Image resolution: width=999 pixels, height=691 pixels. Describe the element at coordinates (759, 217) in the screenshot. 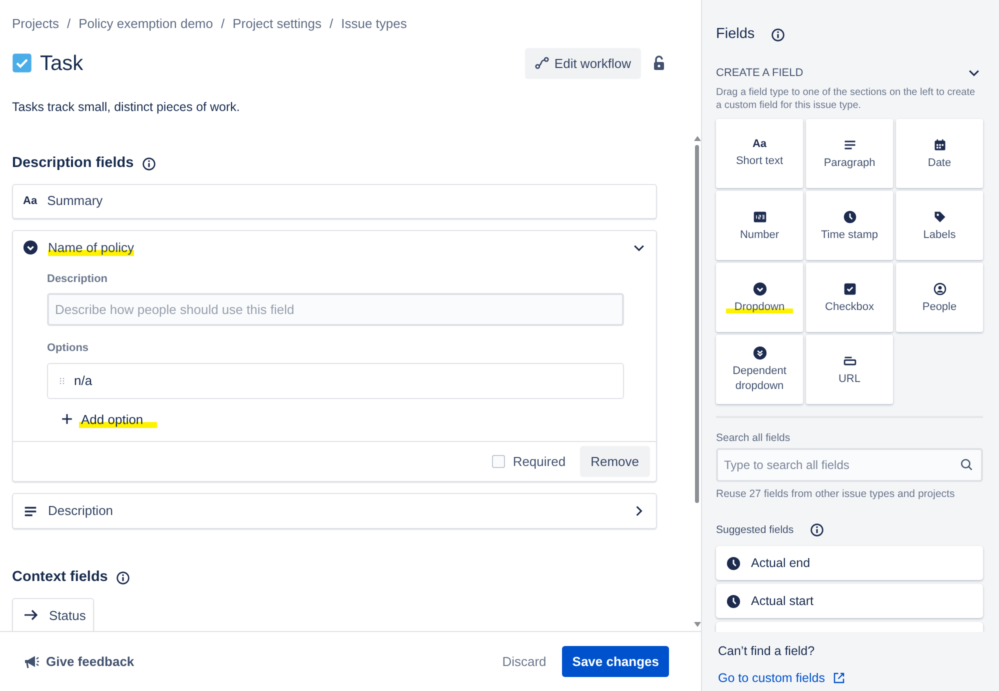

I see `number-icon` at that location.